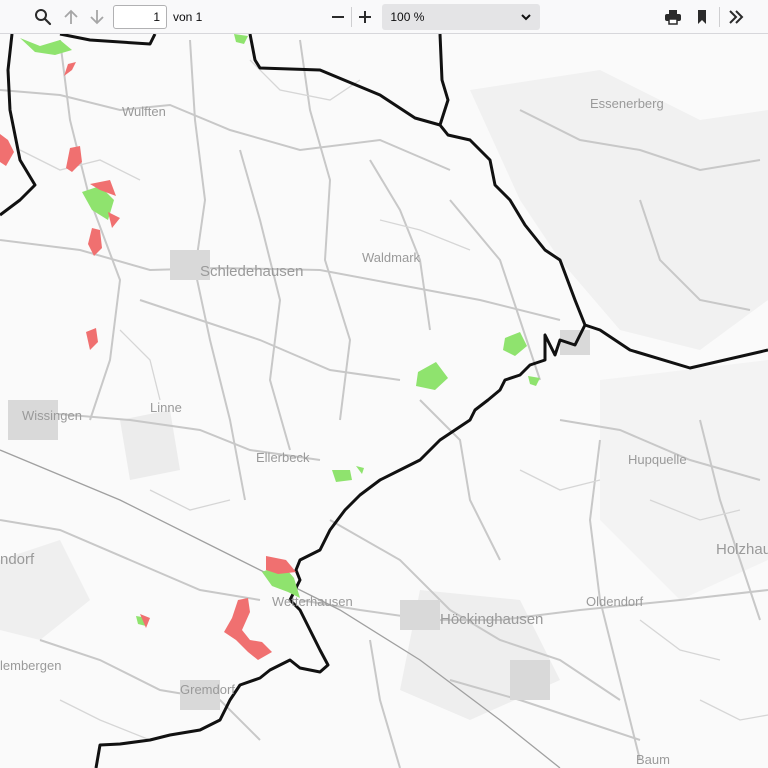  Describe the element at coordinates (17, 559) in the screenshot. I see `place-label-ndorf: ndorf` at that location.